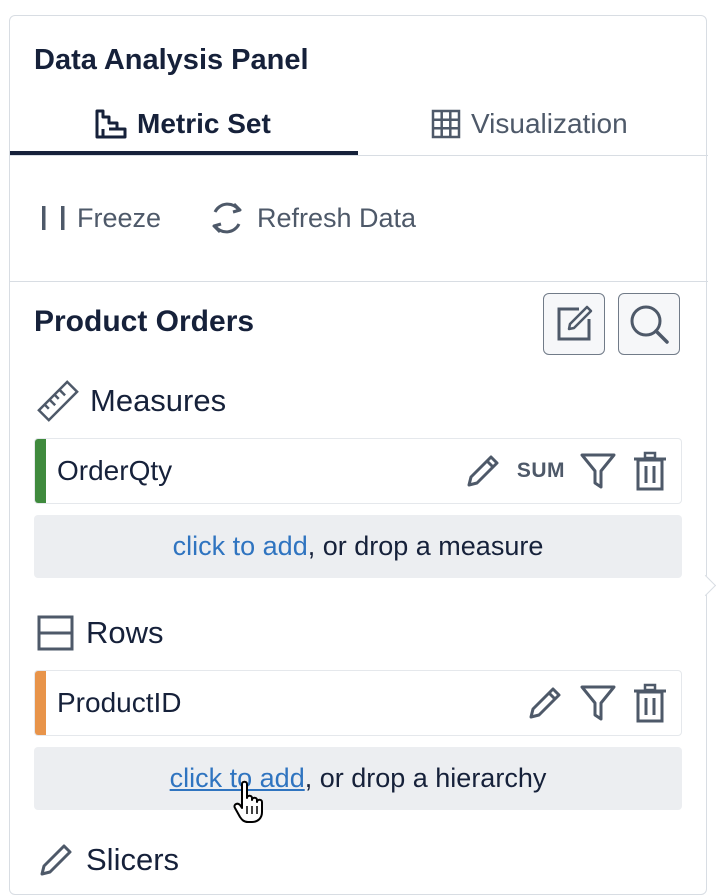 This screenshot has width=720, height=895. I want to click on rows-header: Rows, so click(100, 633).